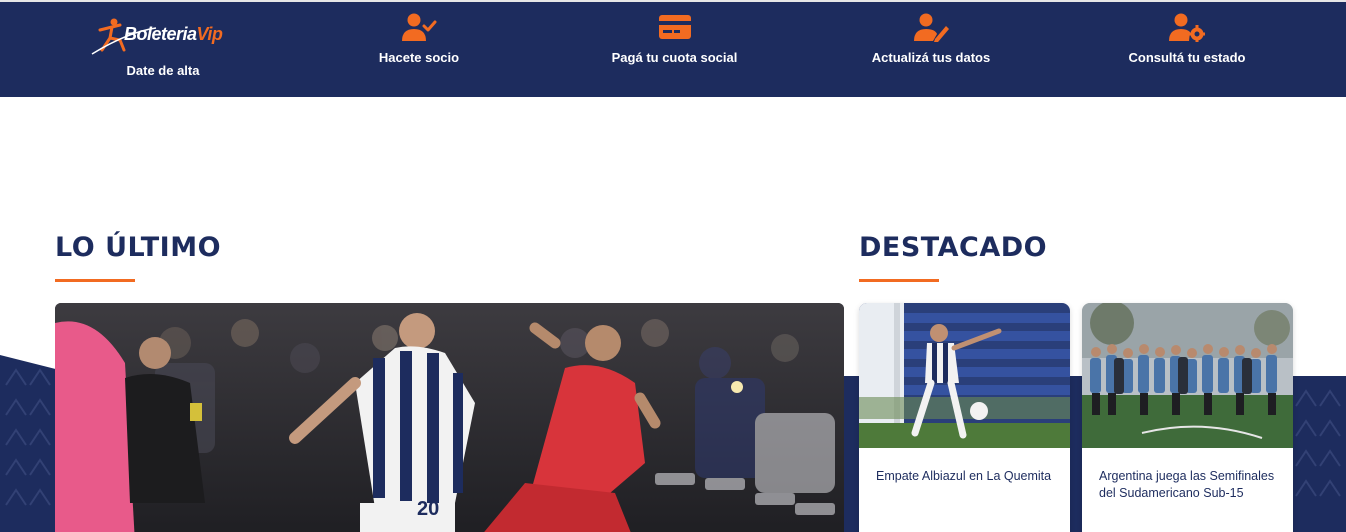 The image size is (1346, 532). What do you see at coordinates (953, 247) in the screenshot?
I see `featured-section-title: DESTACADO` at bounding box center [953, 247].